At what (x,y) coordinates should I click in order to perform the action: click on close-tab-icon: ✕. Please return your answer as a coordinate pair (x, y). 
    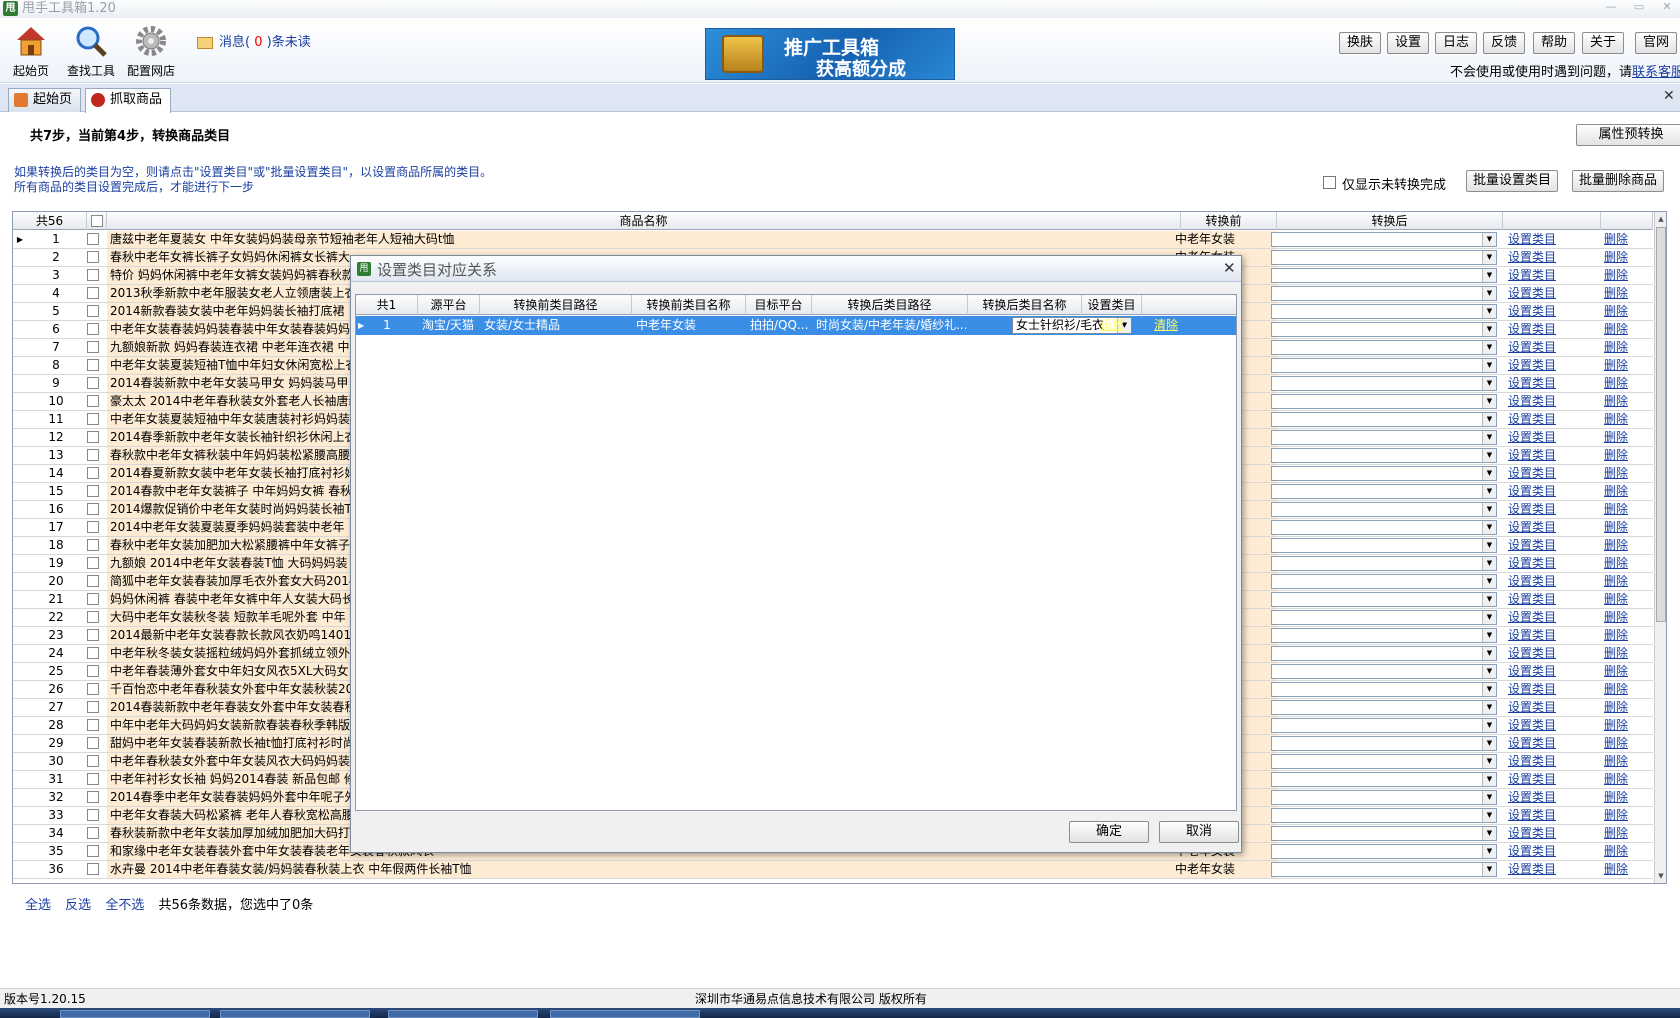
    Looking at the image, I should click on (1669, 96).